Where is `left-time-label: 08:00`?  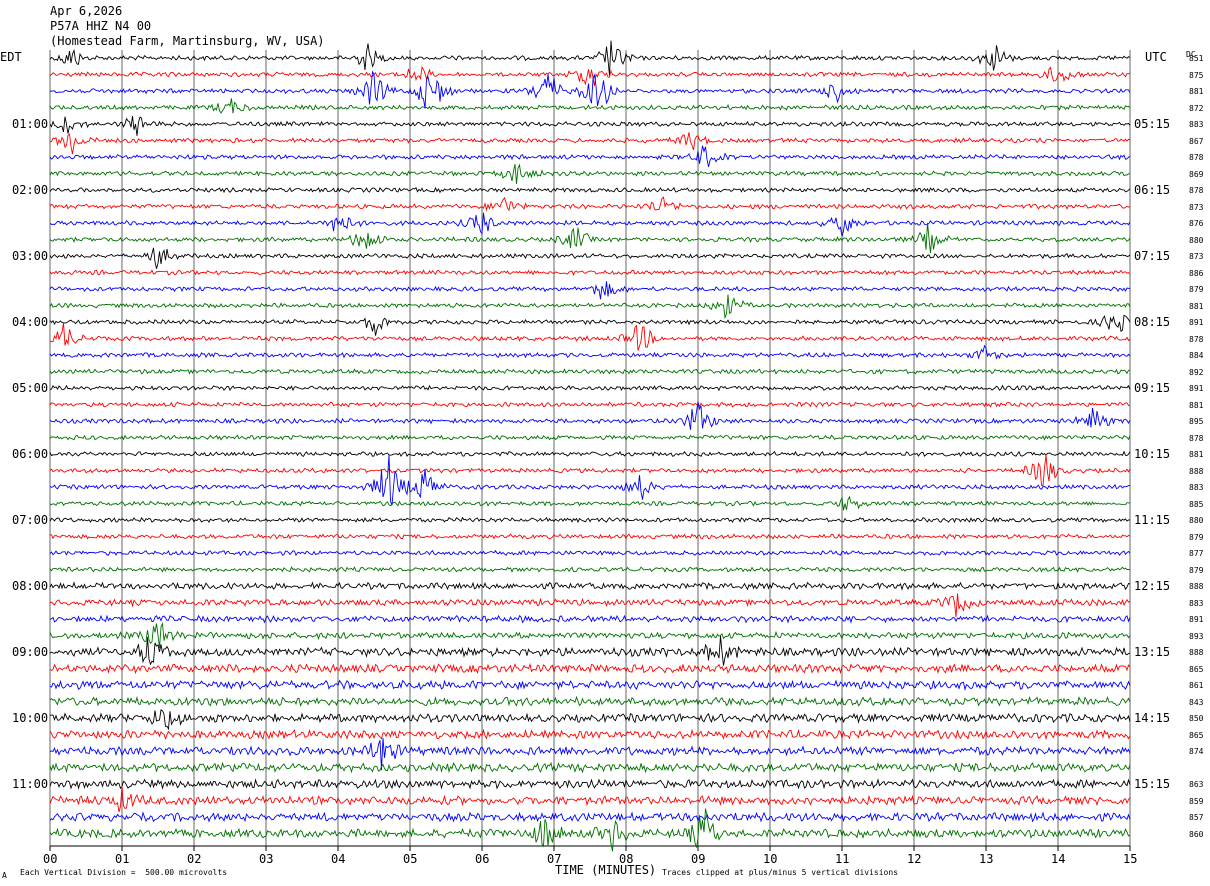
left-time-label: 08:00 is located at coordinates (30, 586).